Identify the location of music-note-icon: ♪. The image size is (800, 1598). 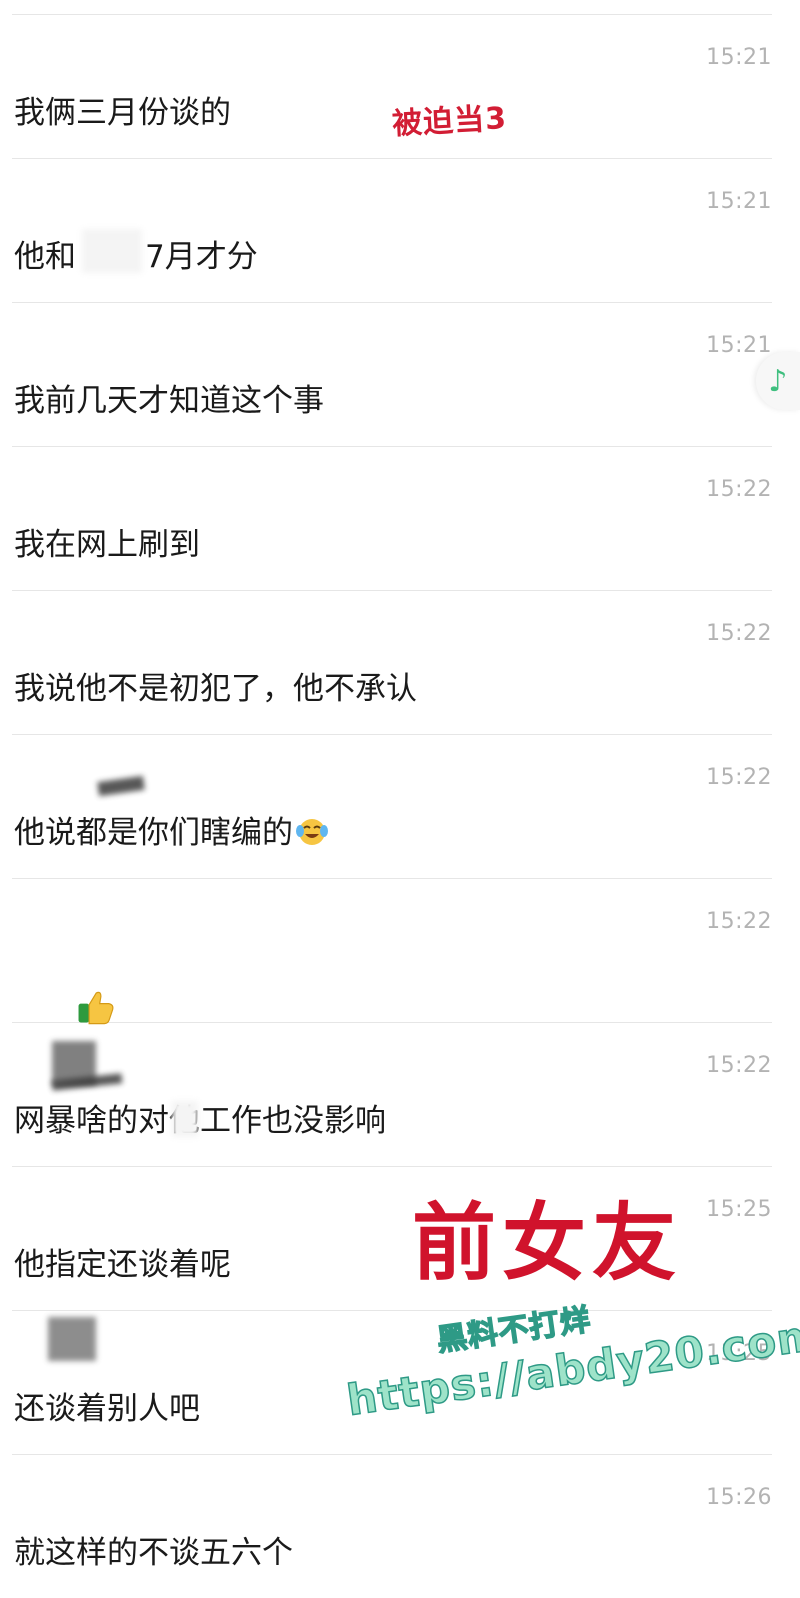
(778, 381).